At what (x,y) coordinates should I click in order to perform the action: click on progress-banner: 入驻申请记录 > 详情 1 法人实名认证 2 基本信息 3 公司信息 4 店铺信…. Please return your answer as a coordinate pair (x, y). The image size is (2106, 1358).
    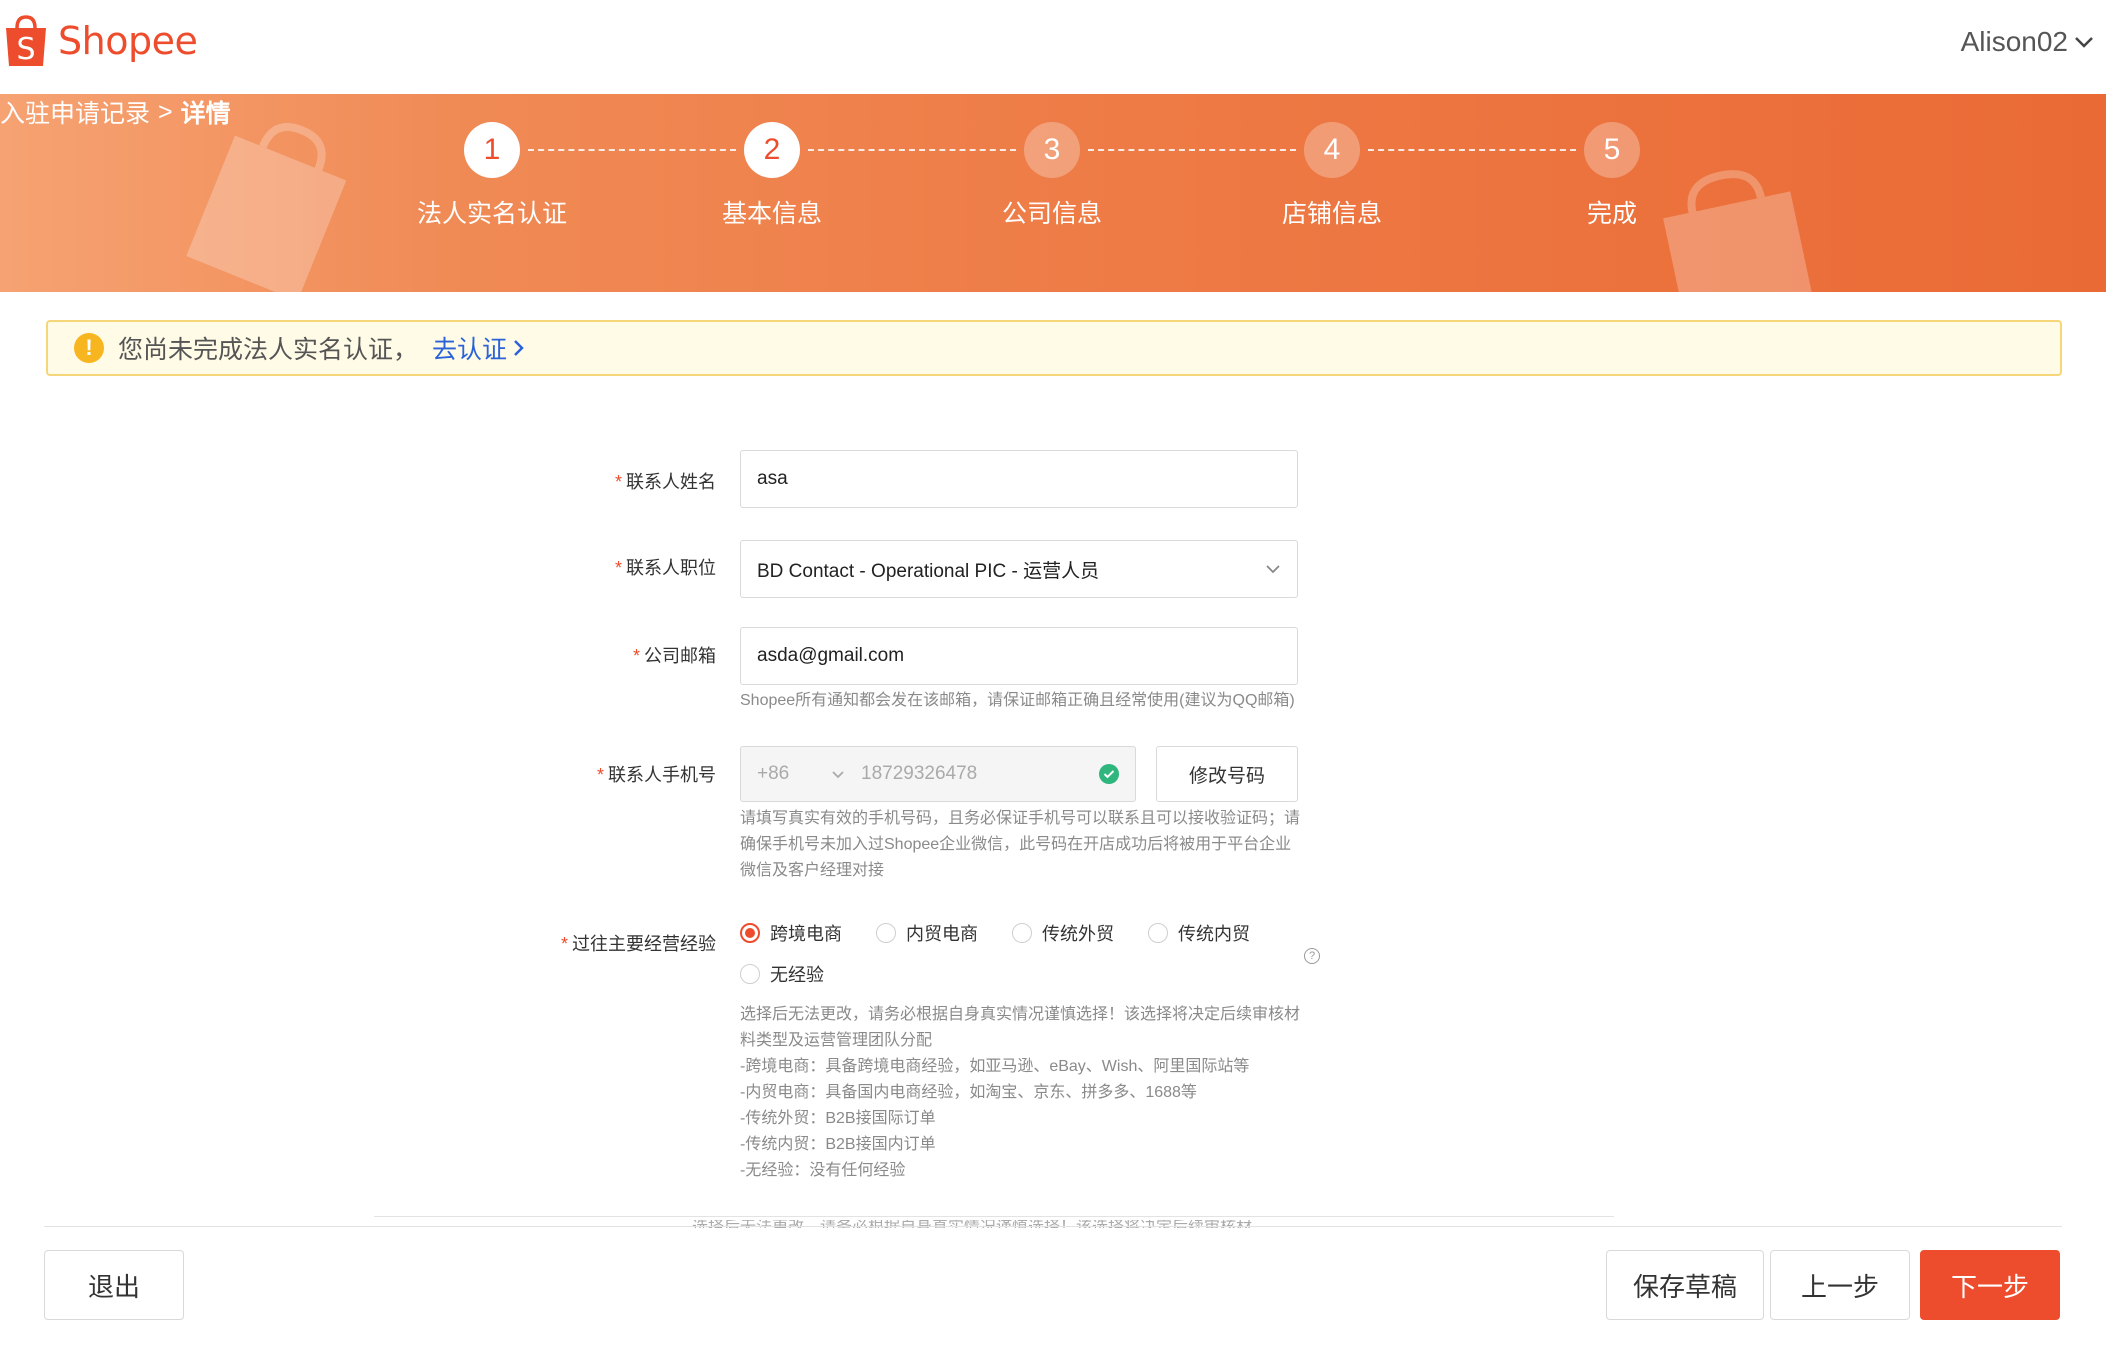
    Looking at the image, I should click on (1053, 193).